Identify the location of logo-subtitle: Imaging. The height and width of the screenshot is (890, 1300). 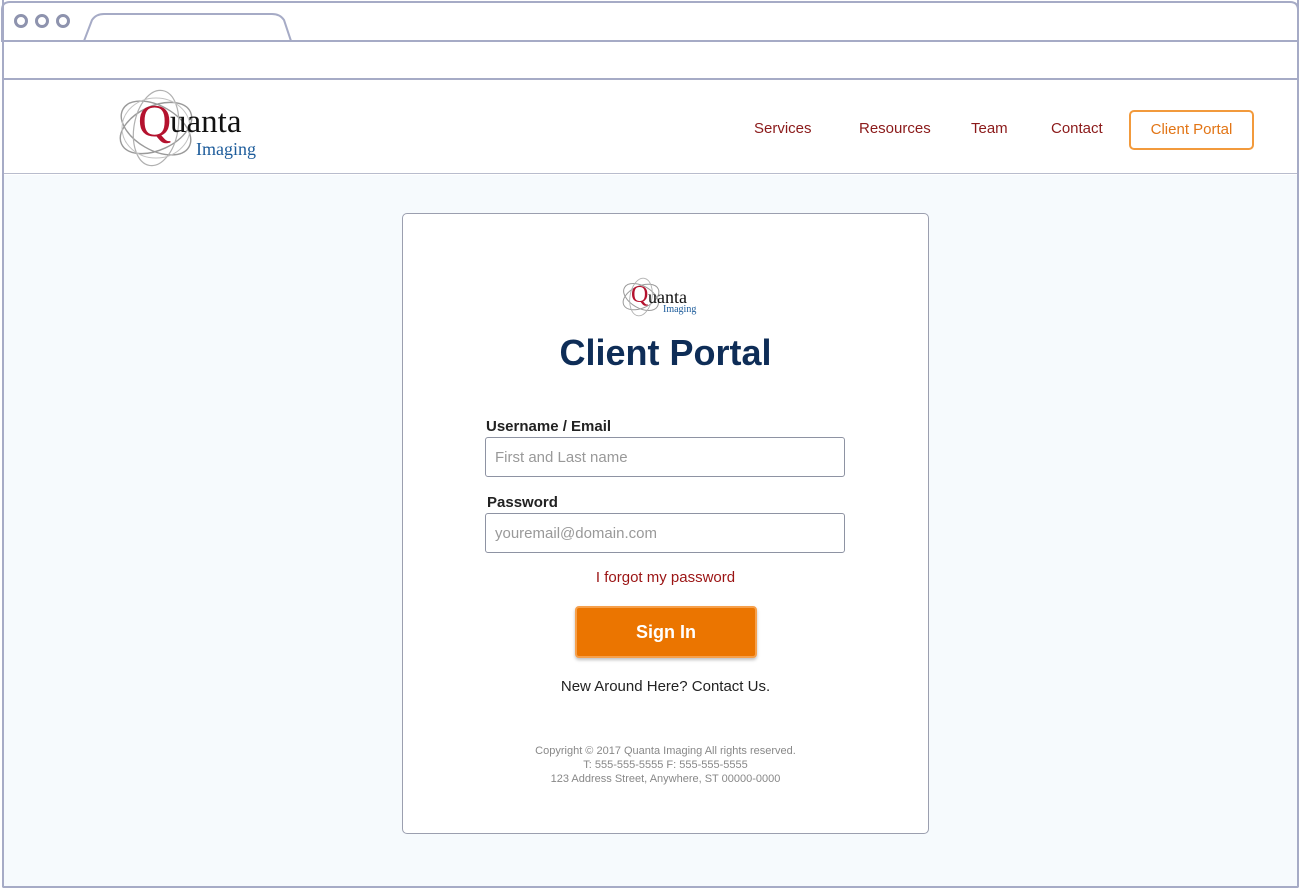
(226, 149).